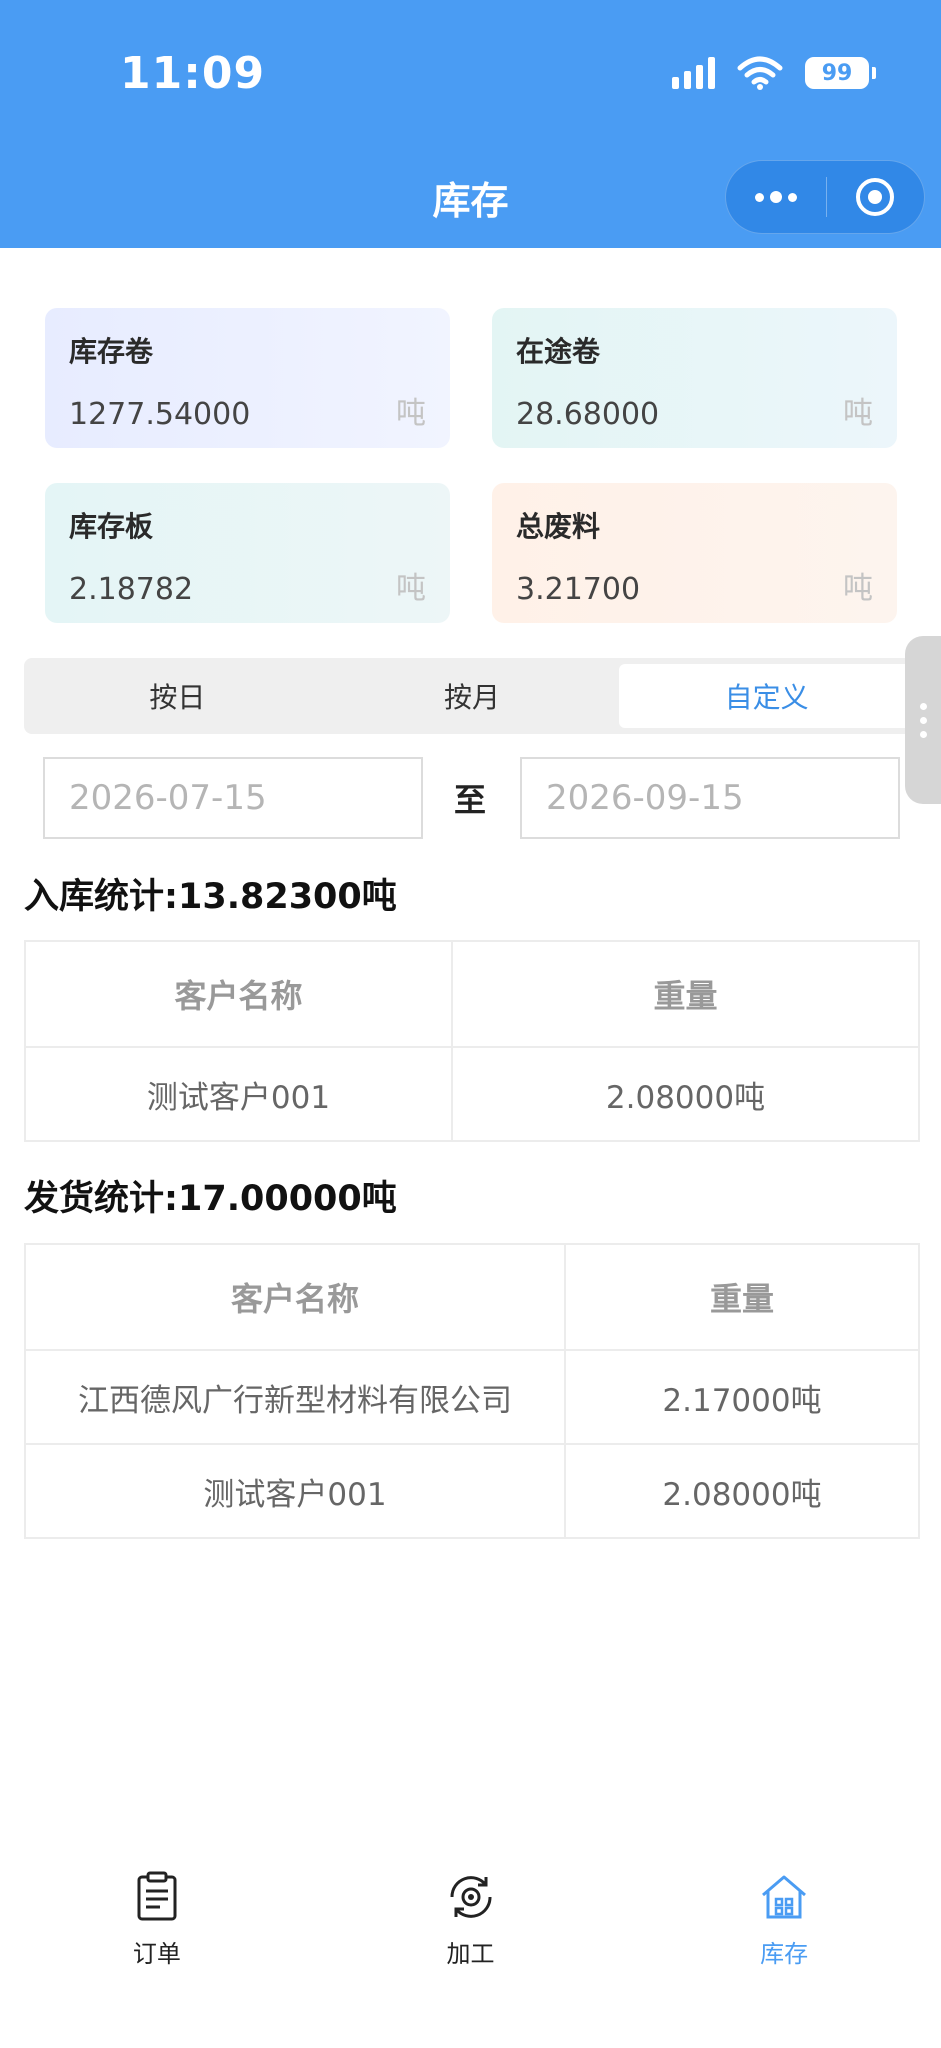 The image size is (941, 2048). I want to click on inbound-stats-title: 入库统计:13.82300吨, so click(210, 897).